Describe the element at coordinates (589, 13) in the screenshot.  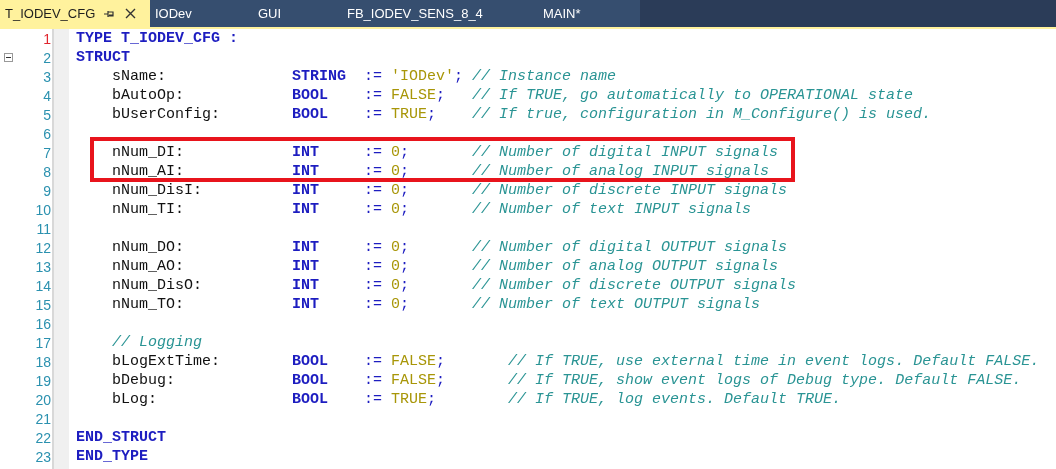
I see `editor-tab: MAIN*` at that location.